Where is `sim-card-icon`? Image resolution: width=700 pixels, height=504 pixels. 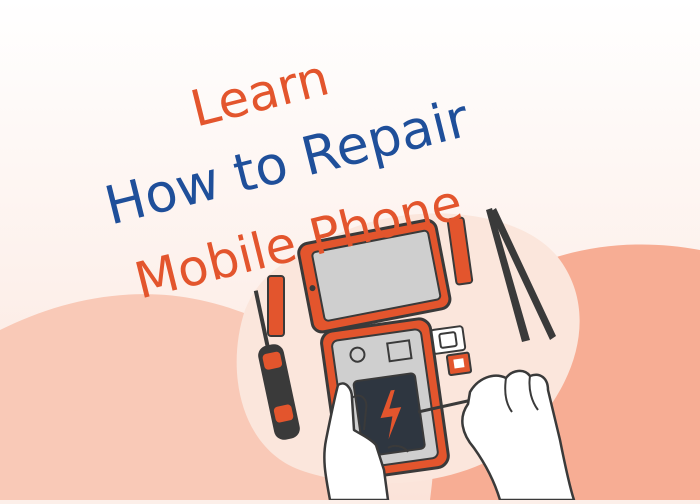 sim-card-icon is located at coordinates (459, 364).